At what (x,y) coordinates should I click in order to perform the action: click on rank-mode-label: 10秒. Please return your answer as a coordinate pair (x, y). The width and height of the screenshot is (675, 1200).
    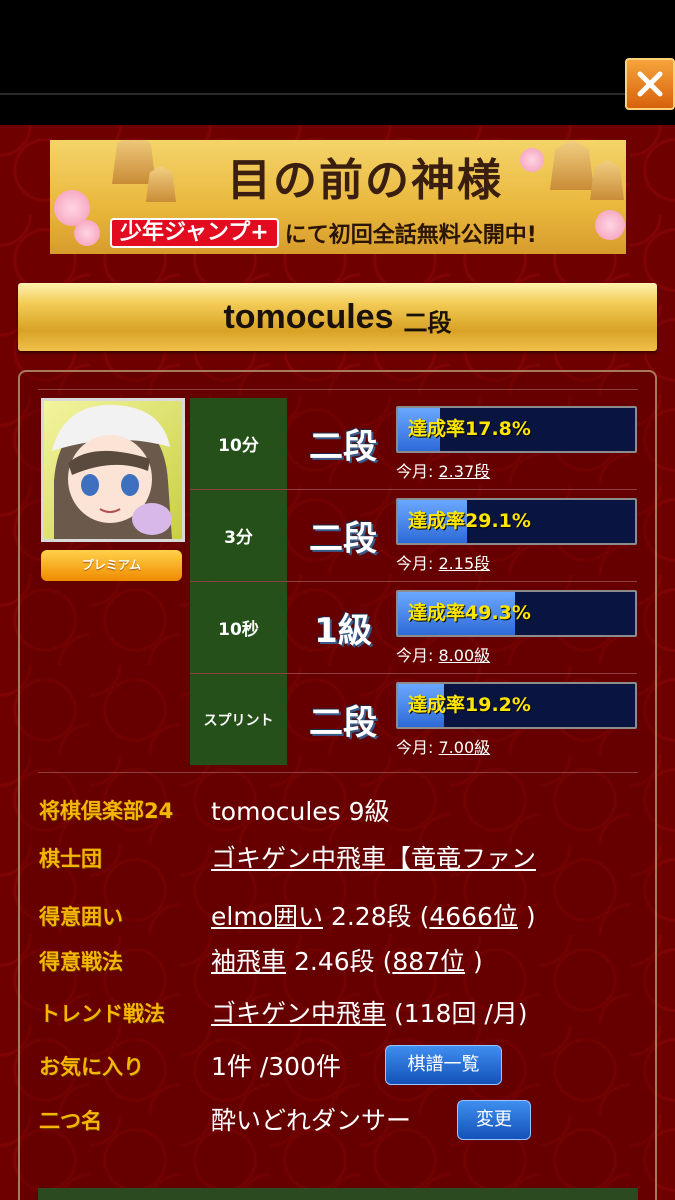
    Looking at the image, I should click on (238, 627).